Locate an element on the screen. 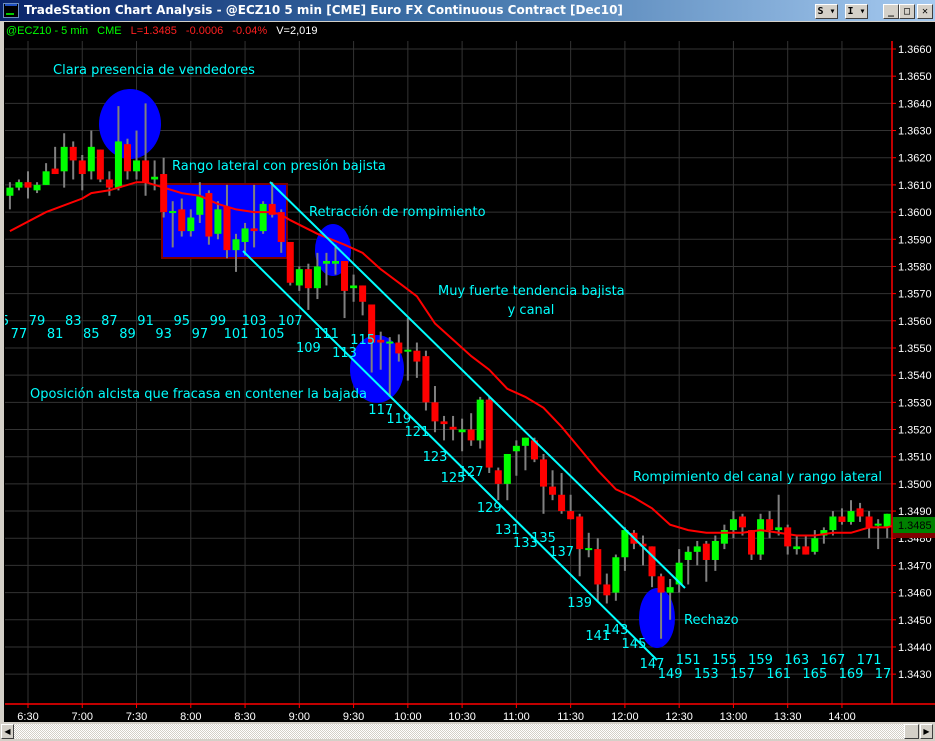 The image size is (935, 741). last-price-text: L=1.3485 is located at coordinates (153, 31).